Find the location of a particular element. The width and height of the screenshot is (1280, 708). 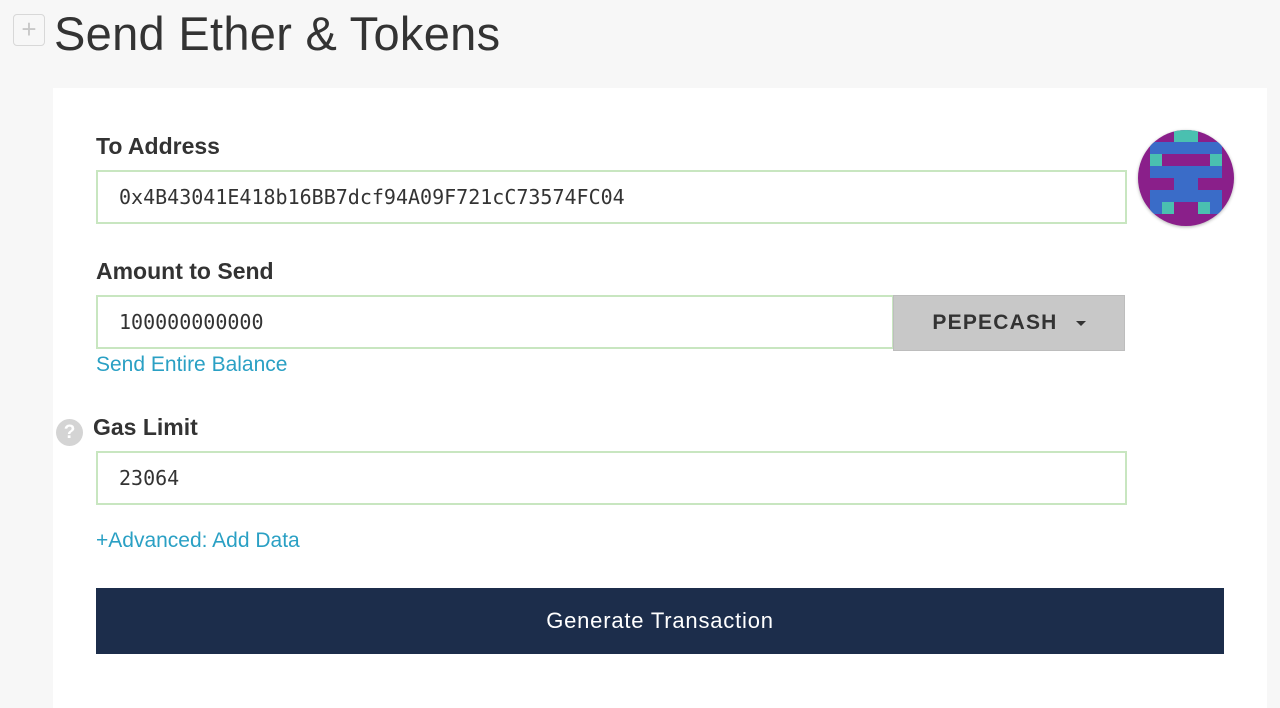

token-dropdown: PEPECASH is located at coordinates (1009, 323).